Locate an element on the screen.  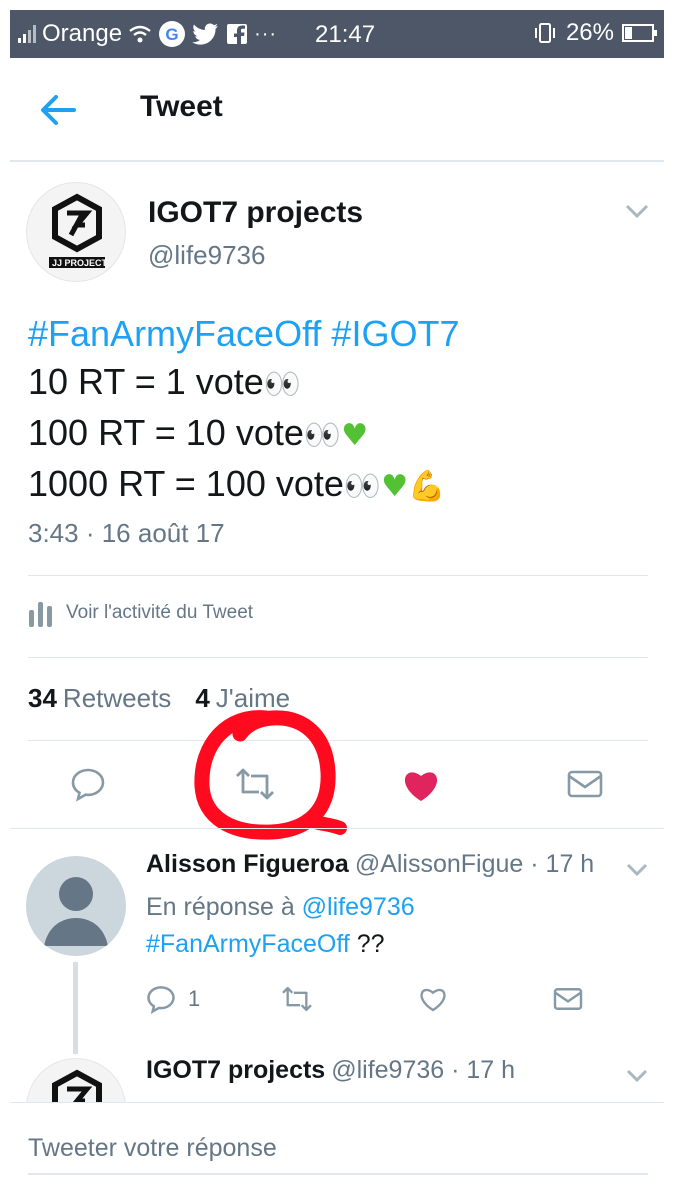
more-notifications-icon: ··· is located at coordinates (266, 33).